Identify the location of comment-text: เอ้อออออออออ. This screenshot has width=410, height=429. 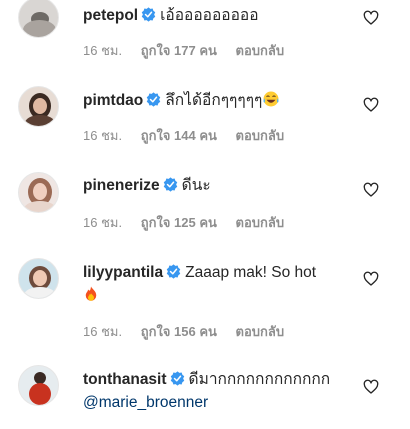
(209, 15).